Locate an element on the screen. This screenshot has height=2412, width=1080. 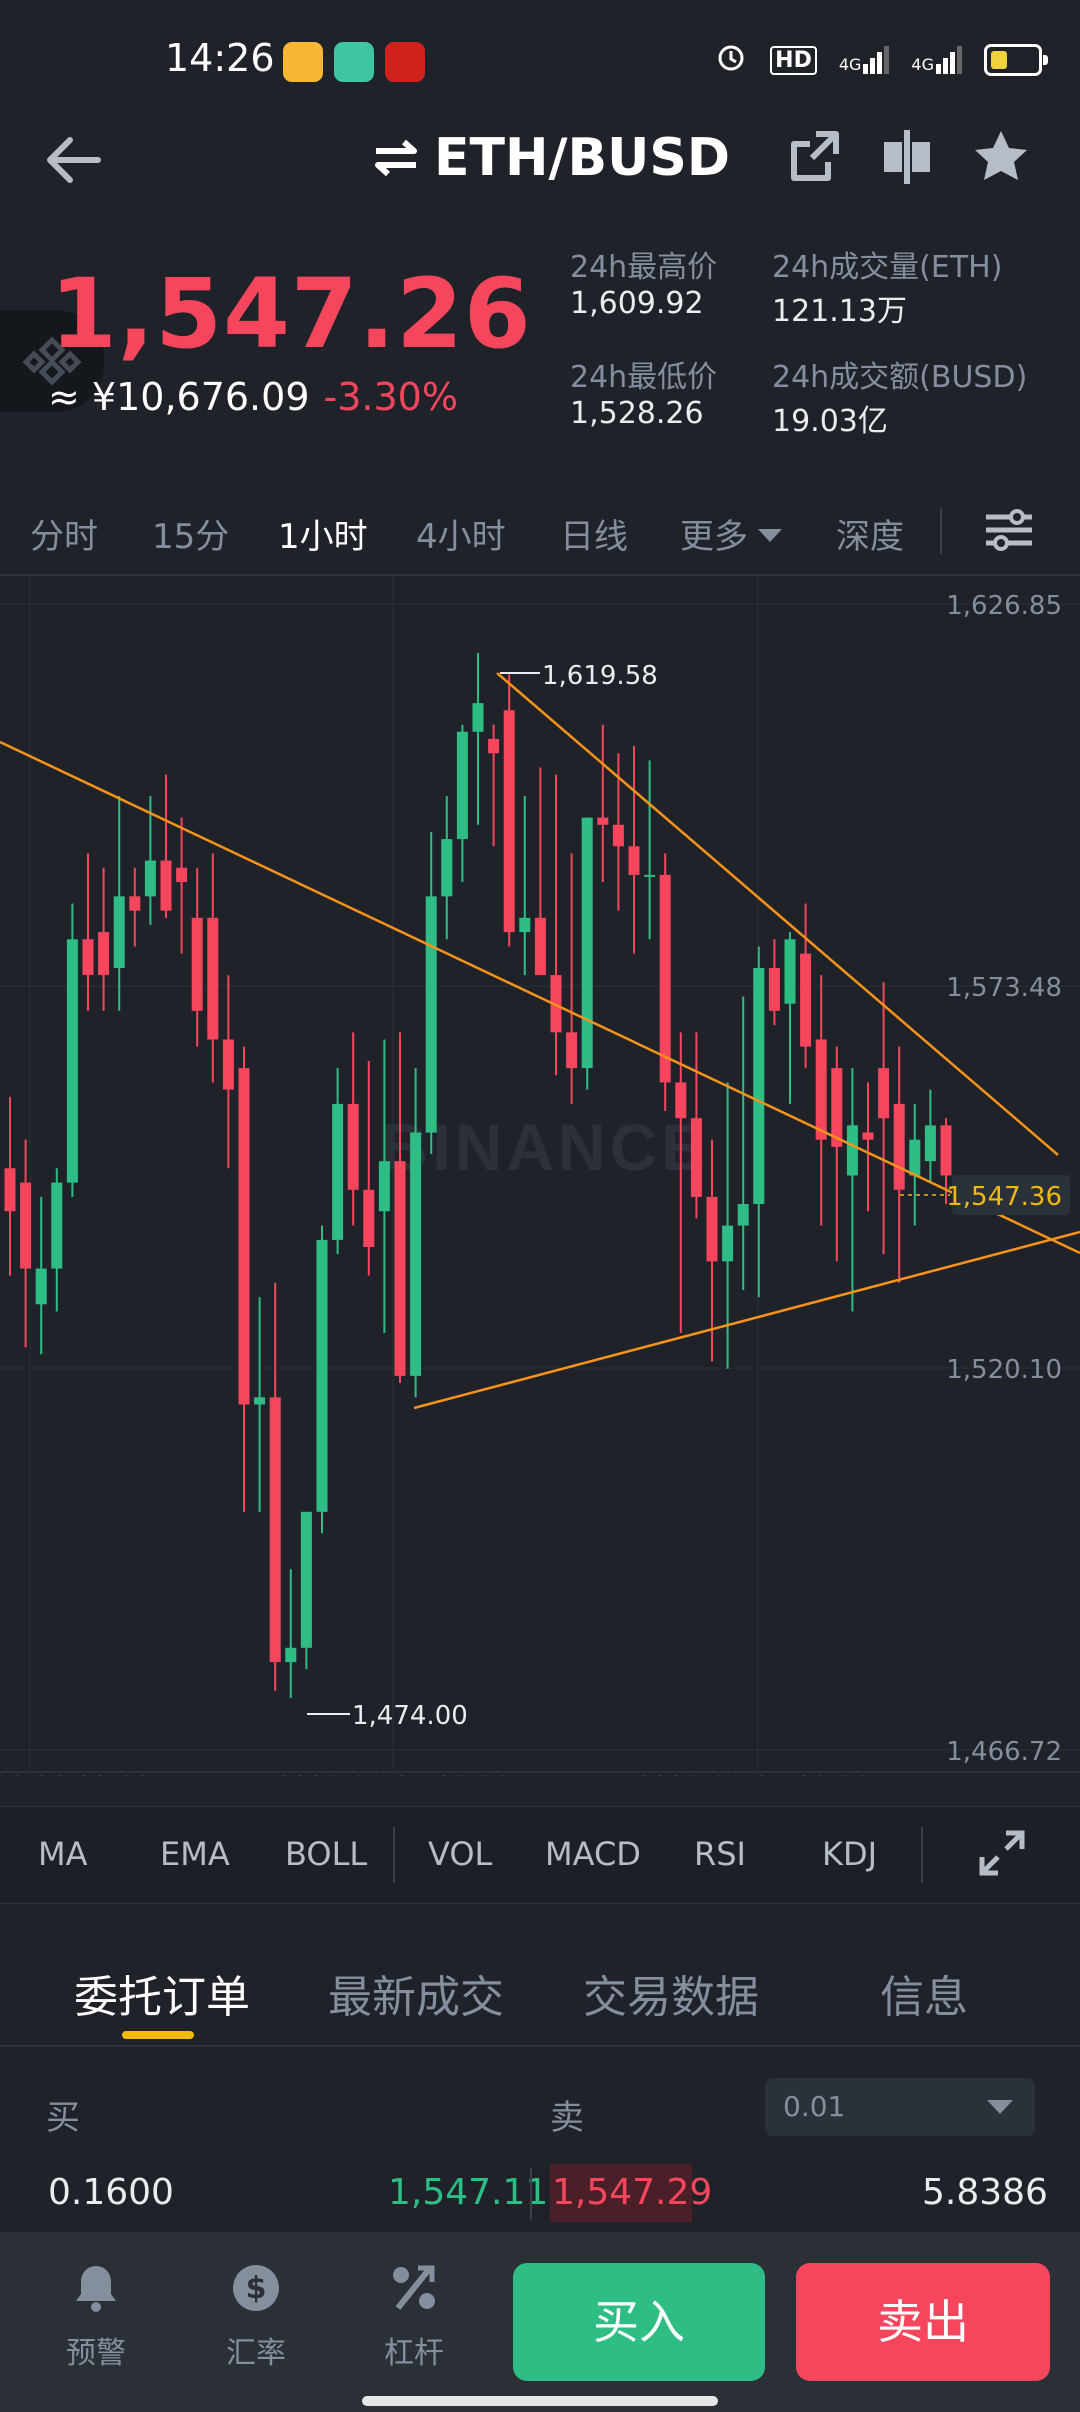
indicator-kdj: KDJ is located at coordinates (849, 1854).